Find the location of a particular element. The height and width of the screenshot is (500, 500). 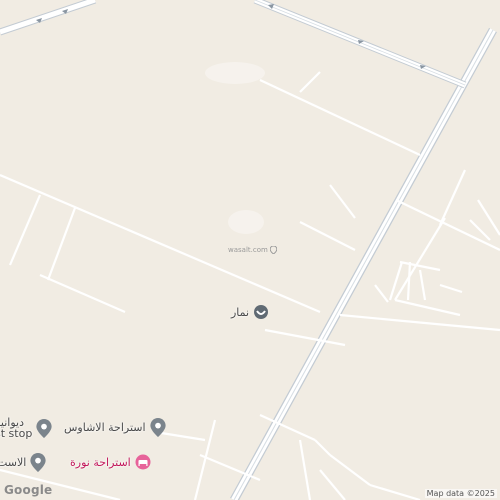

watermark-text: wasalt.com is located at coordinates (248, 250).